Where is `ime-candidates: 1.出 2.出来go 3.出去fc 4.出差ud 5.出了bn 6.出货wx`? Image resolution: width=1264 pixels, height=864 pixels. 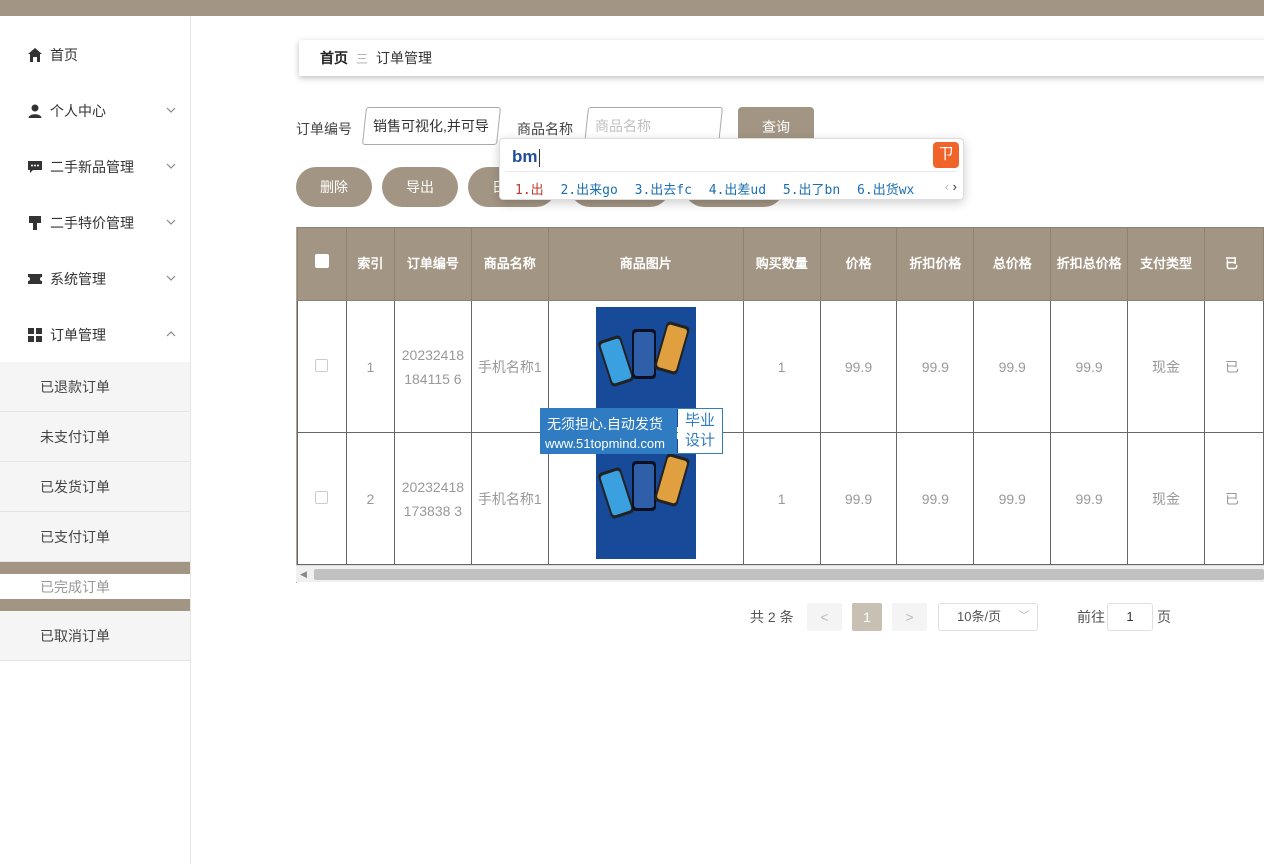 ime-candidates: 1.出 2.出来go 3.出去fc 4.出差ud 5.出了bn 6.出货wx is located at coordinates (719, 188).